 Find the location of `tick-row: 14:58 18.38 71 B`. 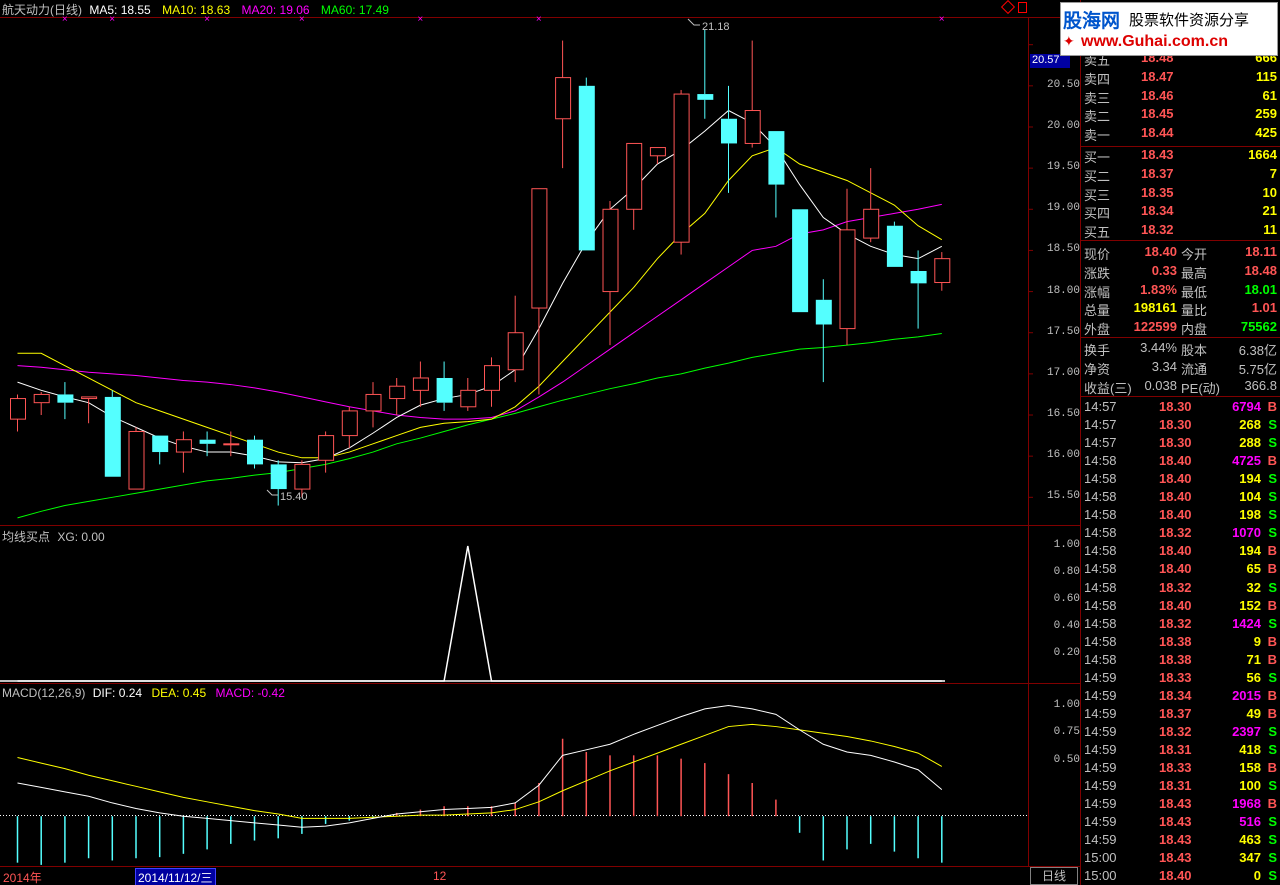

tick-row: 14:58 18.38 71 B is located at coordinates (1180, 660).